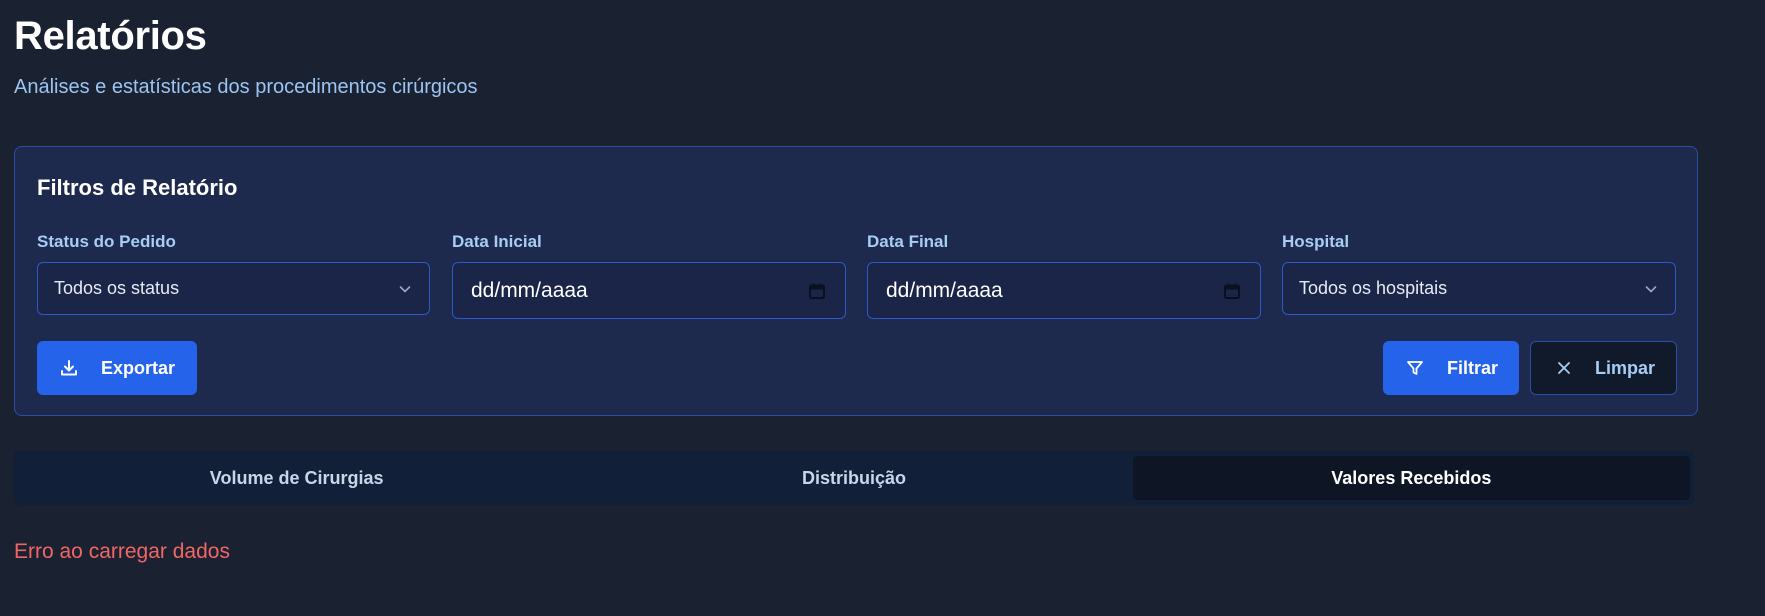  I want to click on status-label: Status do Pedido, so click(106, 241).